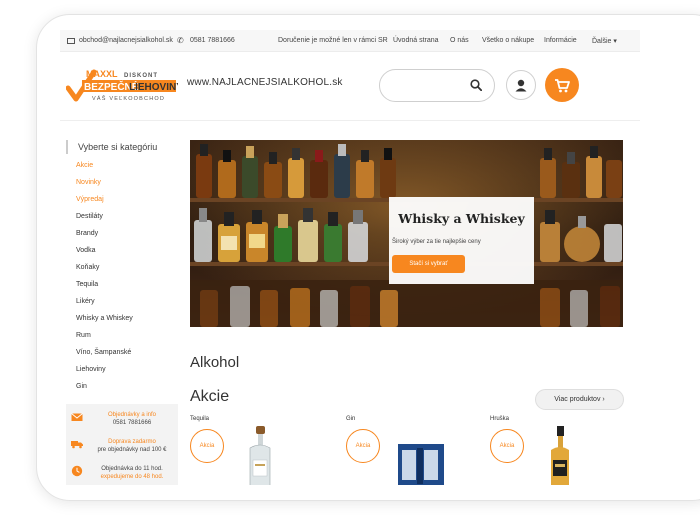  Describe the element at coordinates (122, 167) in the screenshot. I see `sidebar-item-akcie: Akcie` at that location.